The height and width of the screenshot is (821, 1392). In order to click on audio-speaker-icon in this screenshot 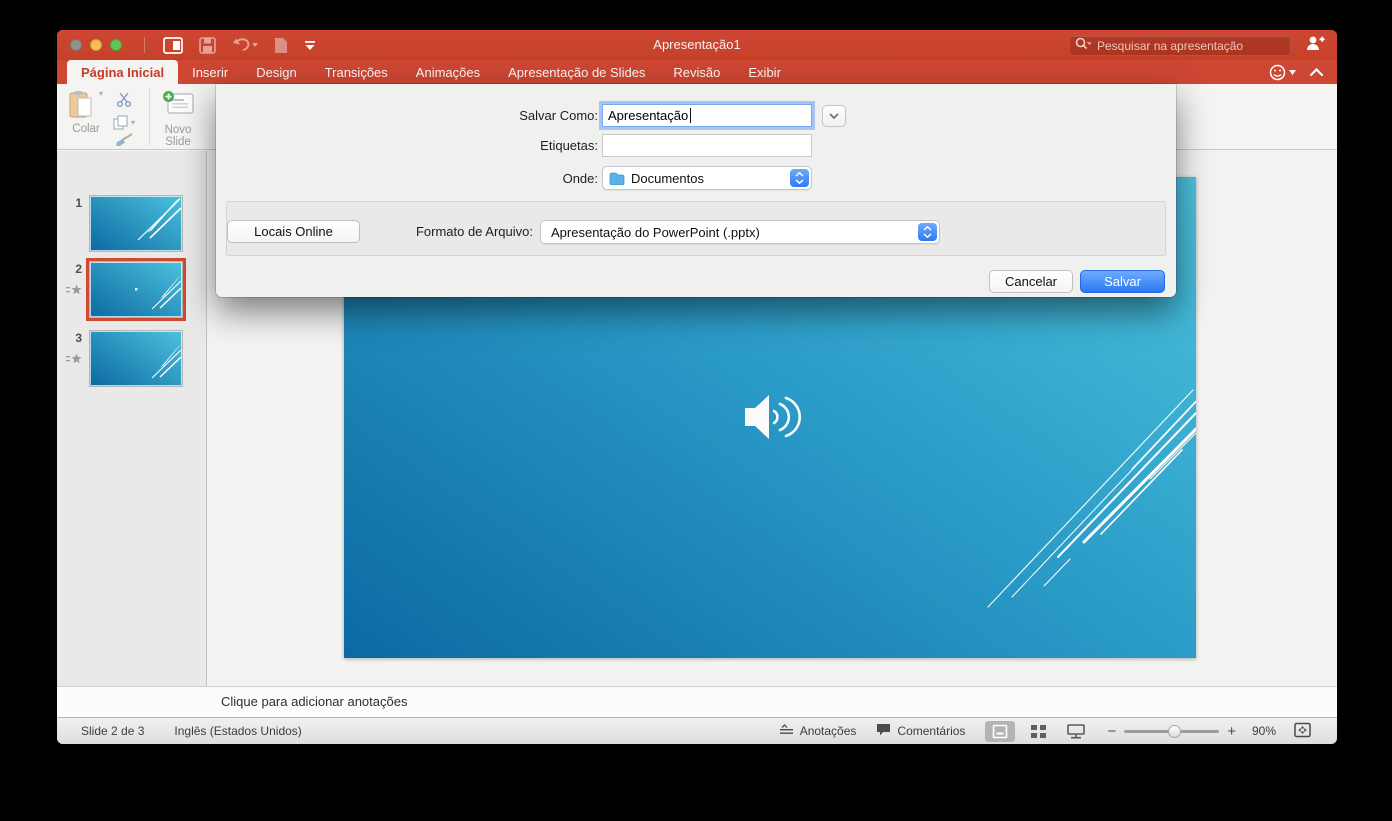, I will do `click(770, 419)`.